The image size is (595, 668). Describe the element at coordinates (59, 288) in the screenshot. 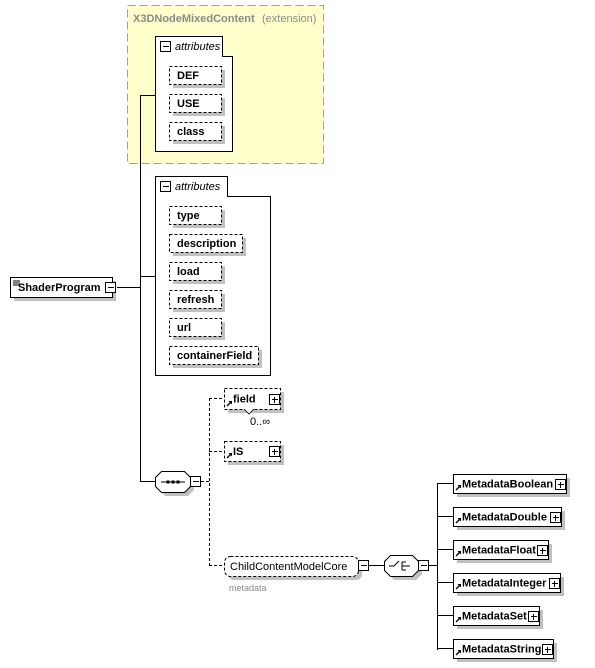

I see `element-shaderprogram-label: ShaderProgram` at that location.